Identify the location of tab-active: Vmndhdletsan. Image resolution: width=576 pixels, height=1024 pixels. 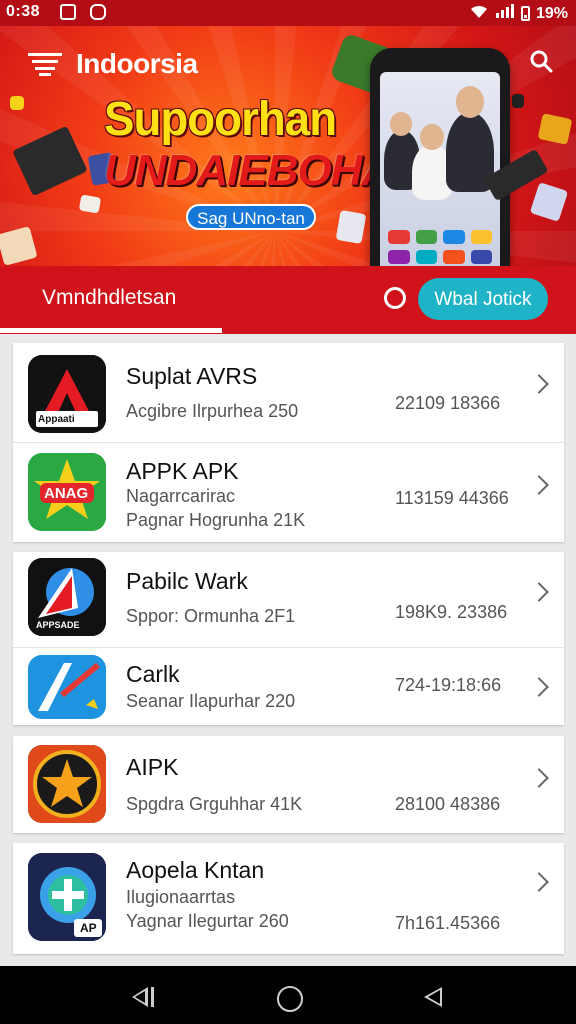
(109, 298).